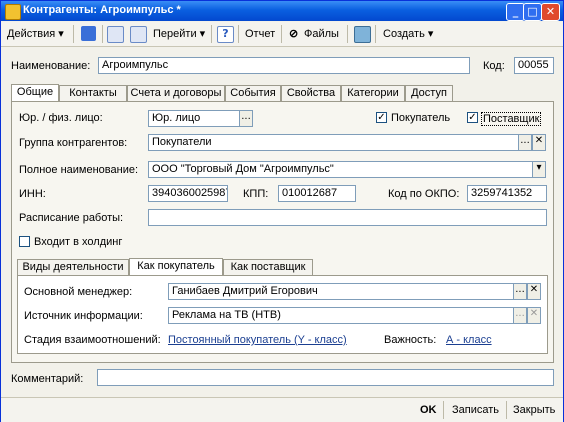  Describe the element at coordinates (175, 34) in the screenshot. I see `goto-label: Перейти` at that location.